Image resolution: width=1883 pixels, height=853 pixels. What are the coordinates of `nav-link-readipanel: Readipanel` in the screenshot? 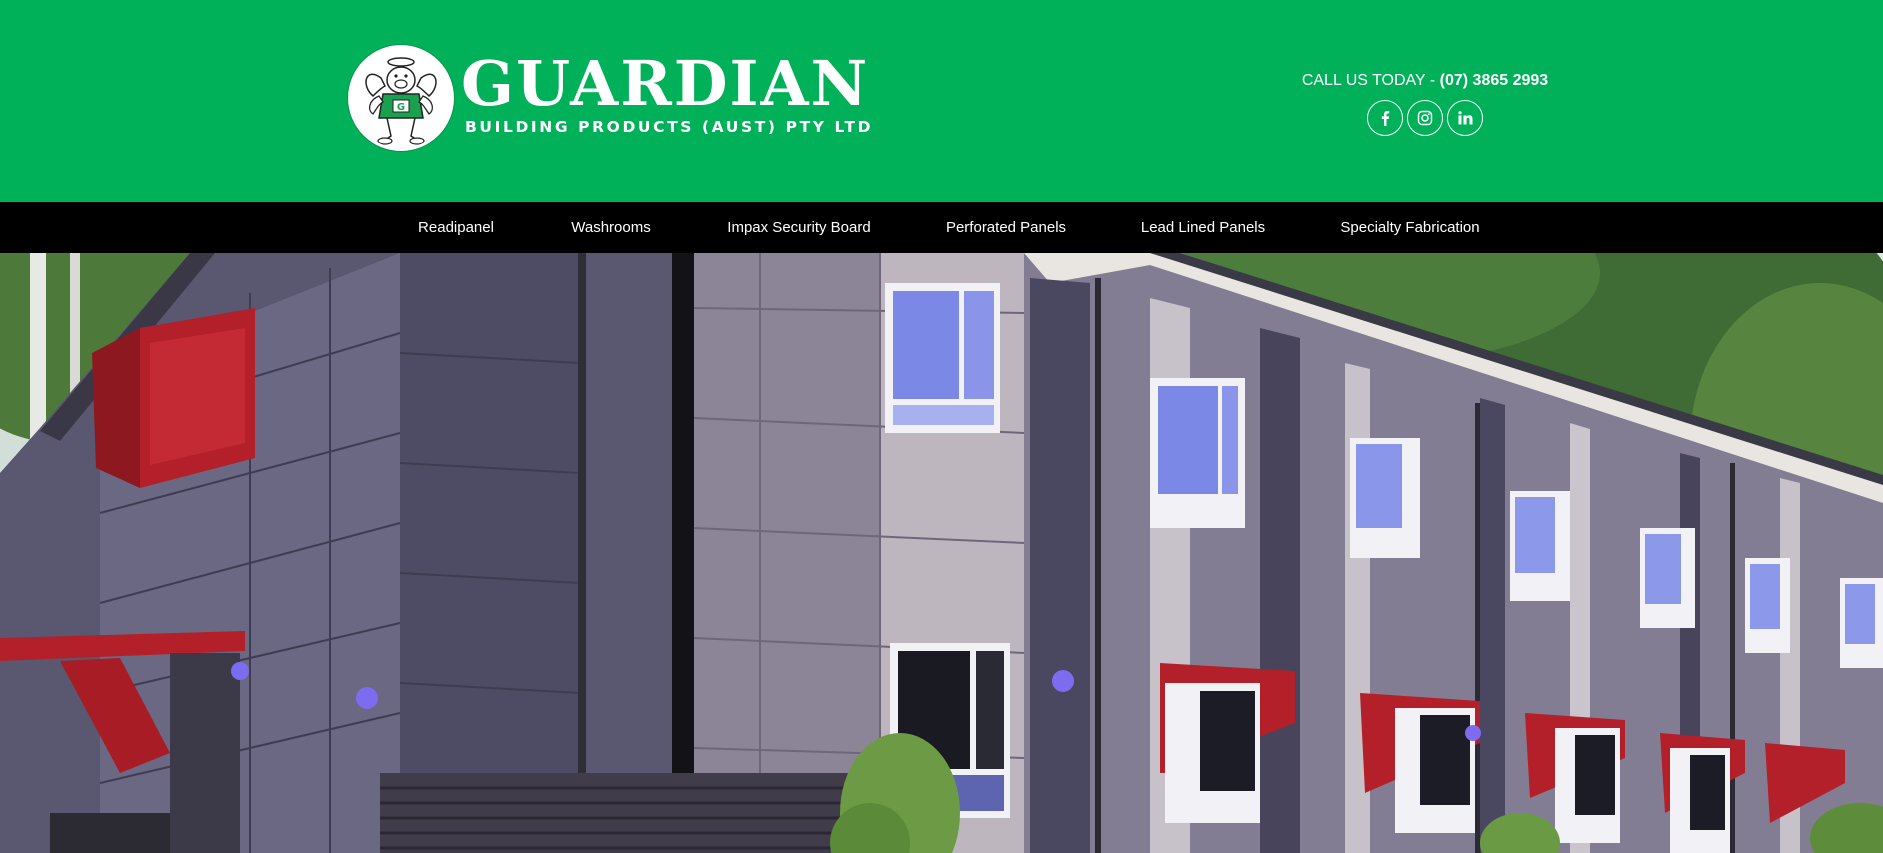 It's located at (456, 227).